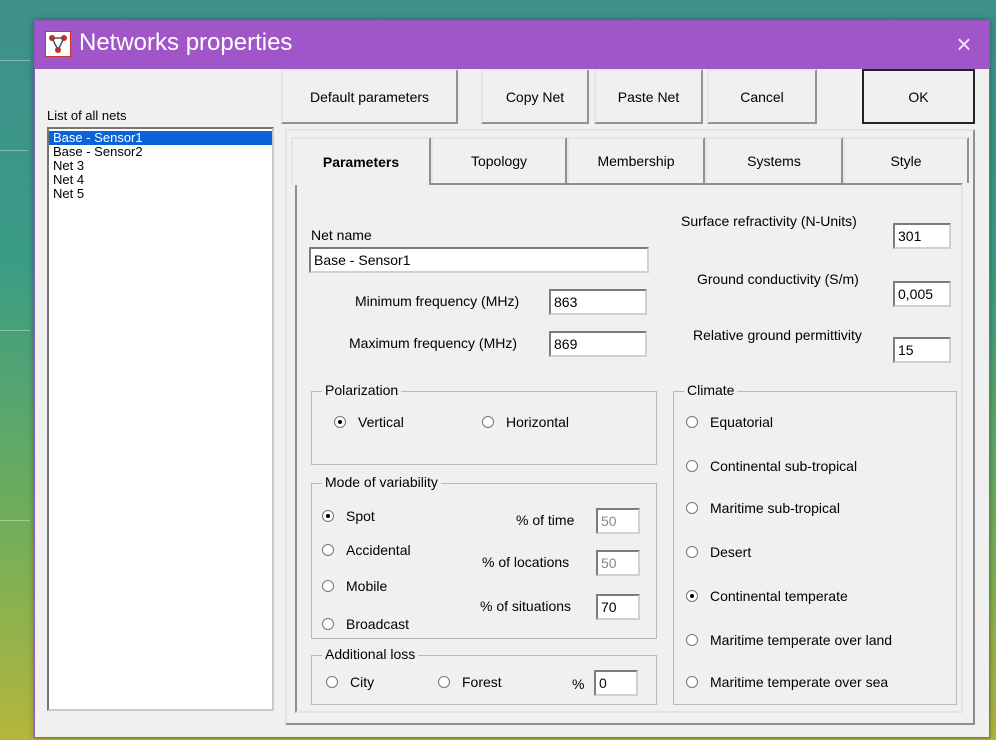 The image size is (996, 740). Describe the element at coordinates (381, 422) in the screenshot. I see `polarization-vertical-label: Vertical` at that location.